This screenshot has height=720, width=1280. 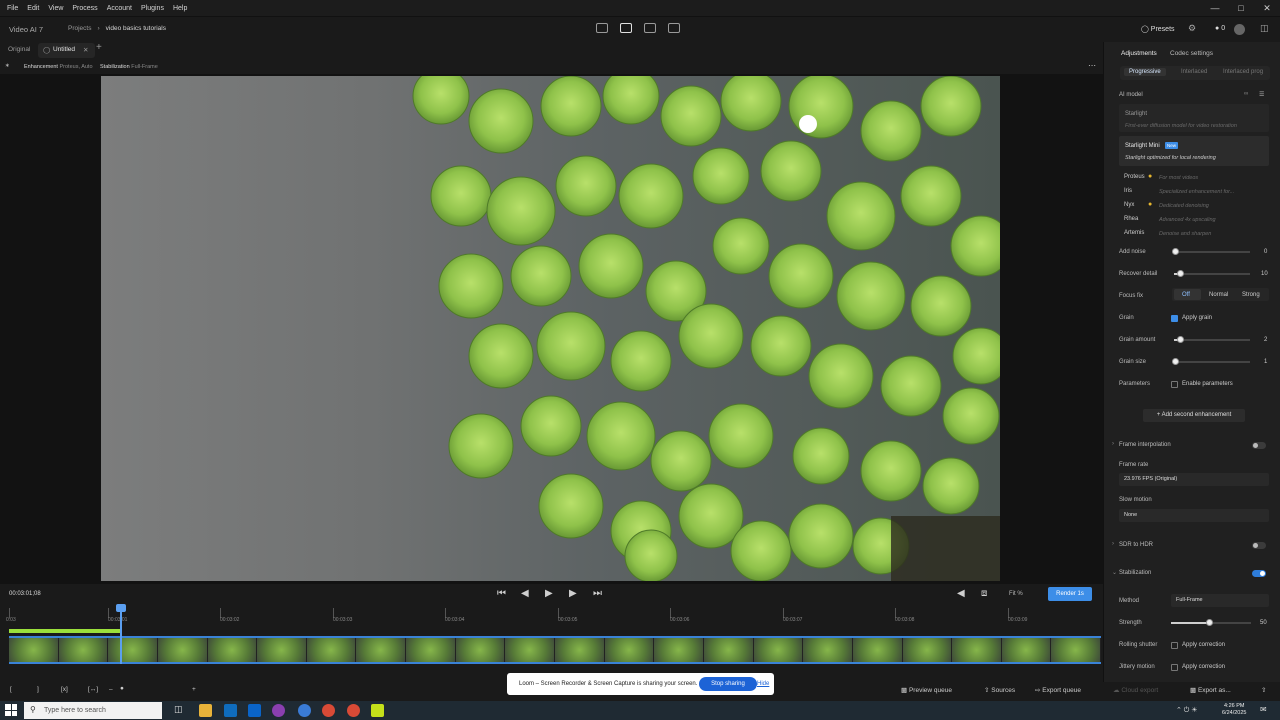 I want to click on chevron-down-icon: ⌄, so click(x=1114, y=572).